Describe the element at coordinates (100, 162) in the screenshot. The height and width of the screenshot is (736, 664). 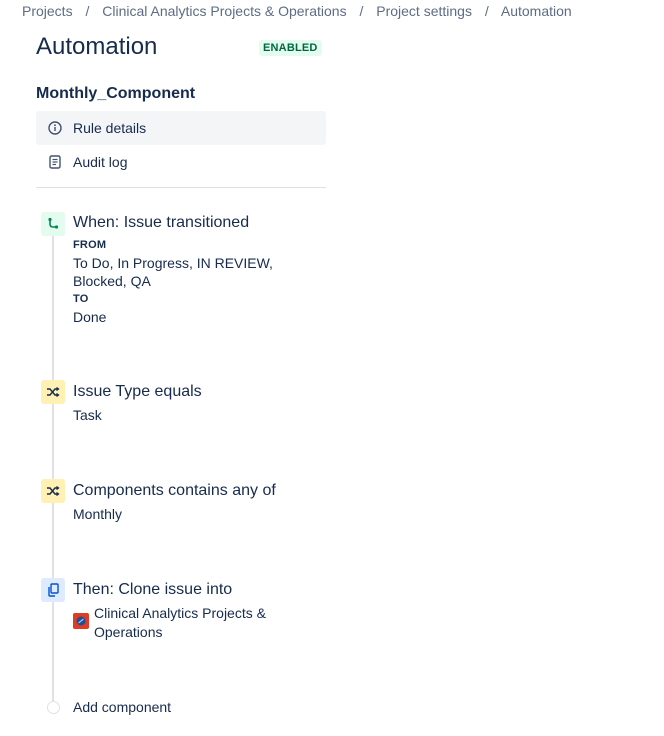
I see `nav-audit-log-label: Audit log` at that location.